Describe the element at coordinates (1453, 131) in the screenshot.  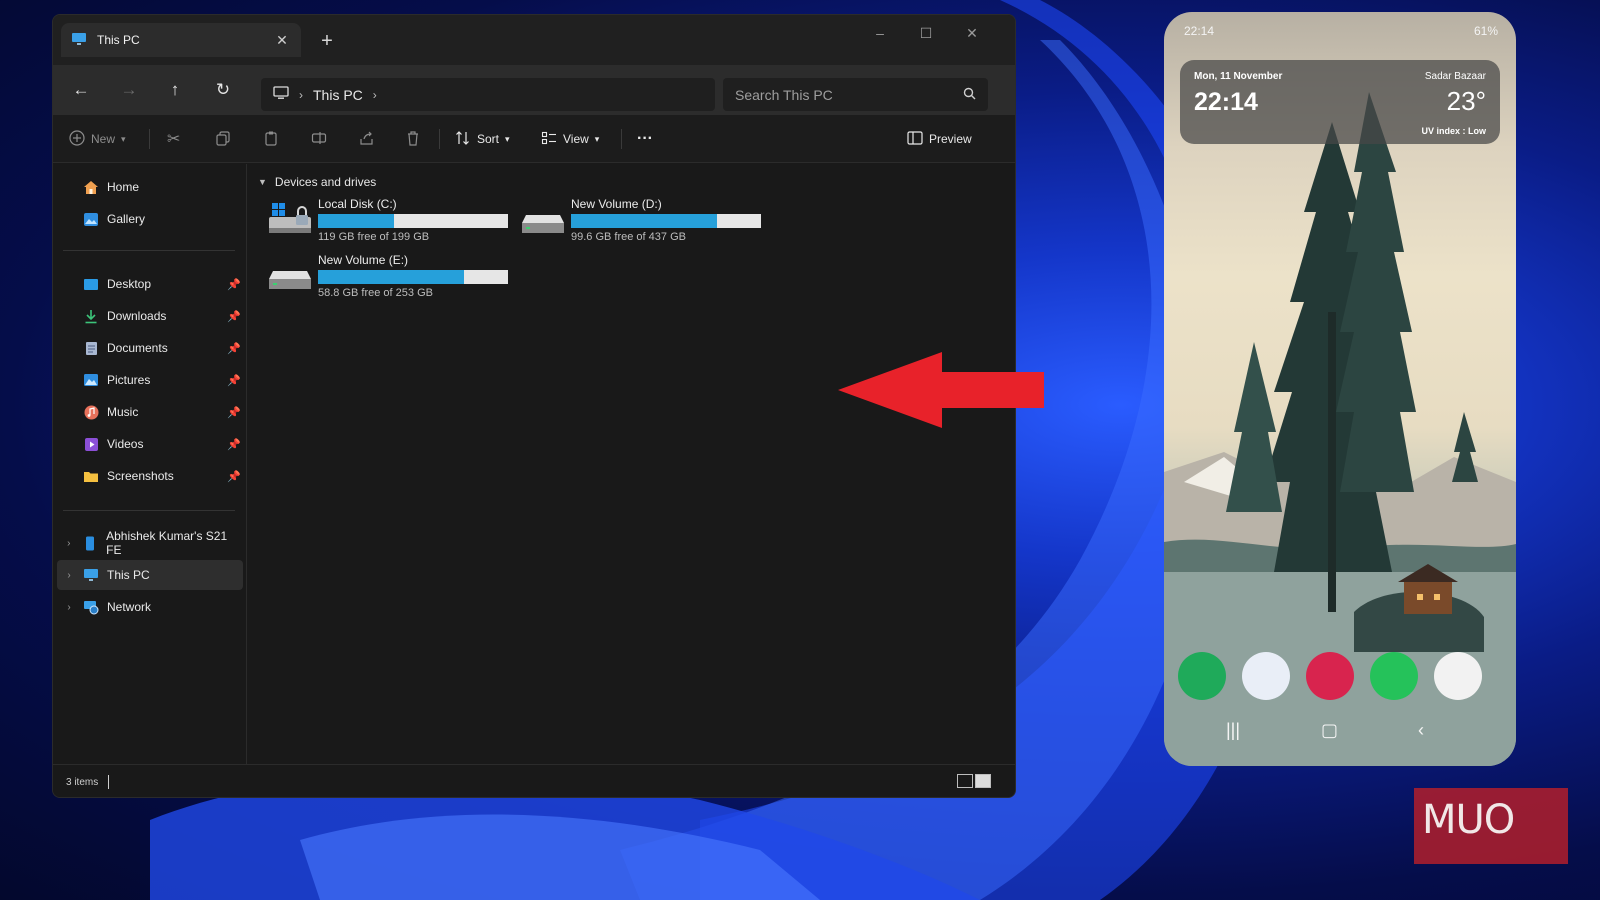
I see `widget-uv-index: UV index : Low` at that location.